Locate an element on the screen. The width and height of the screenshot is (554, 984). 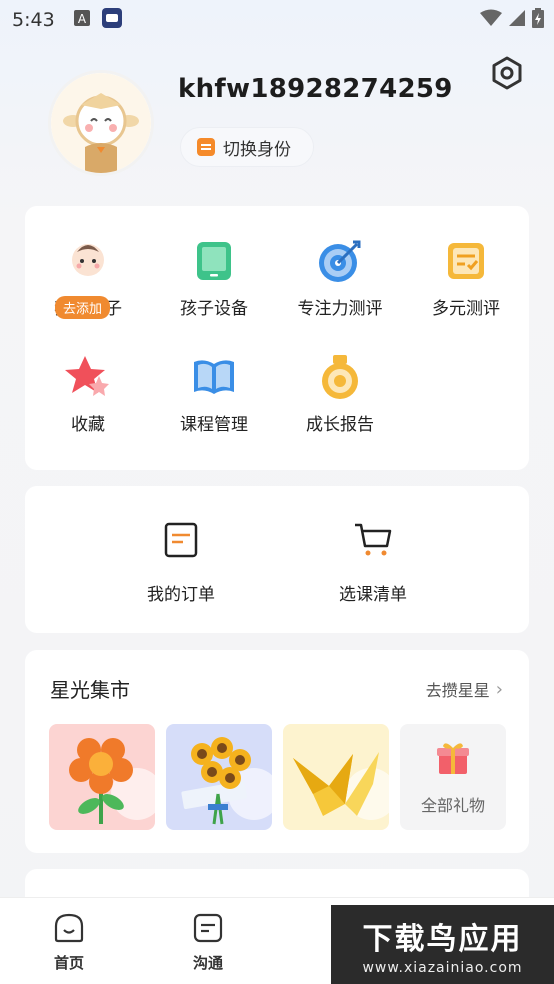
medal-icon is located at coordinates (340, 377).